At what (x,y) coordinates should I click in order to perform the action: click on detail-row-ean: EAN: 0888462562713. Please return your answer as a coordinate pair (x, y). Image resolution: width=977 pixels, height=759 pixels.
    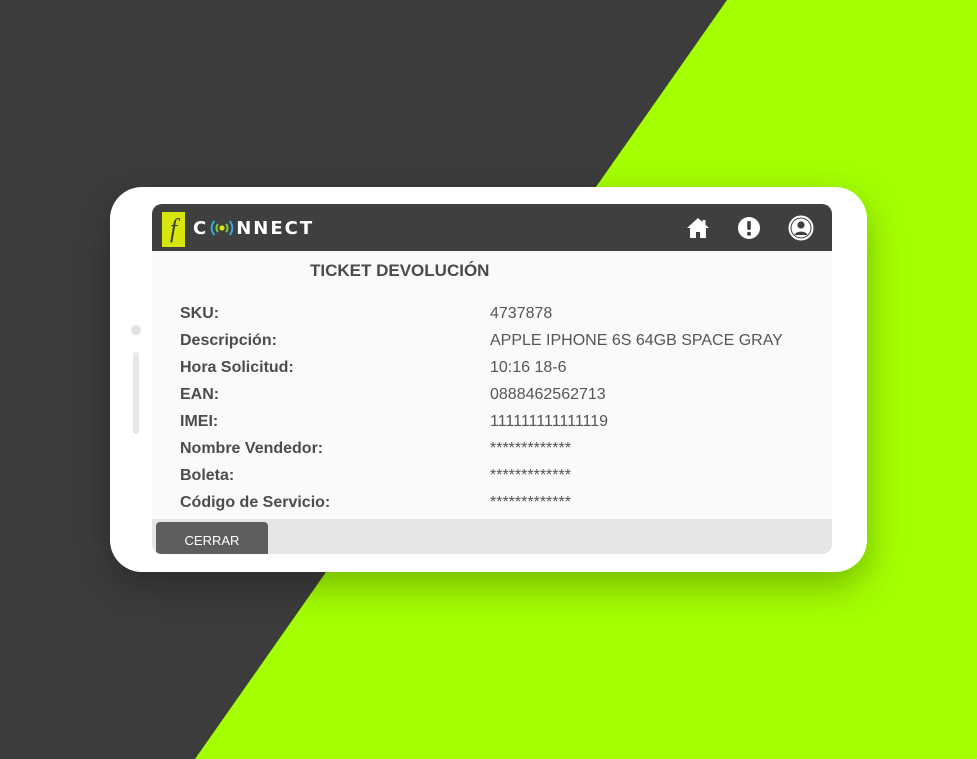
    Looking at the image, I should click on (500, 394).